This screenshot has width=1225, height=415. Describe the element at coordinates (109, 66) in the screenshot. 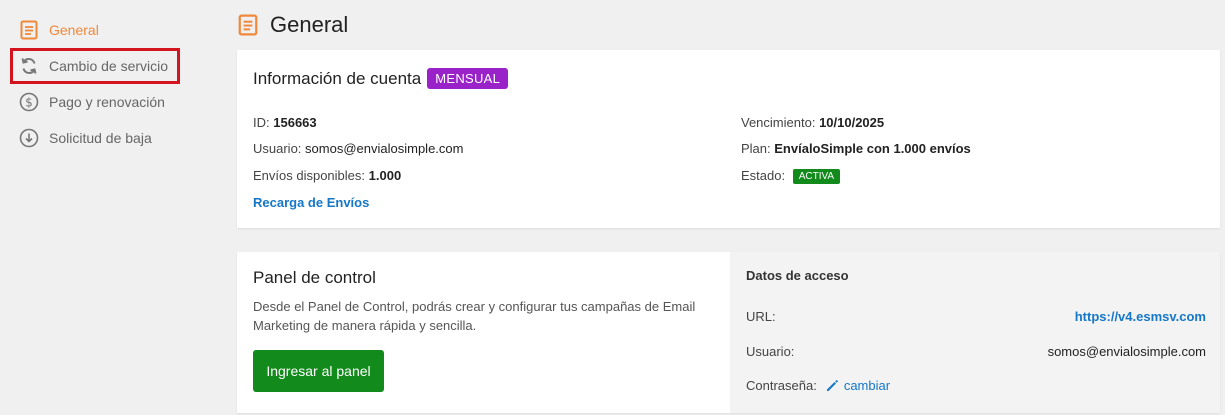

I see `sidebar-item-label: Cambio de servicio` at that location.